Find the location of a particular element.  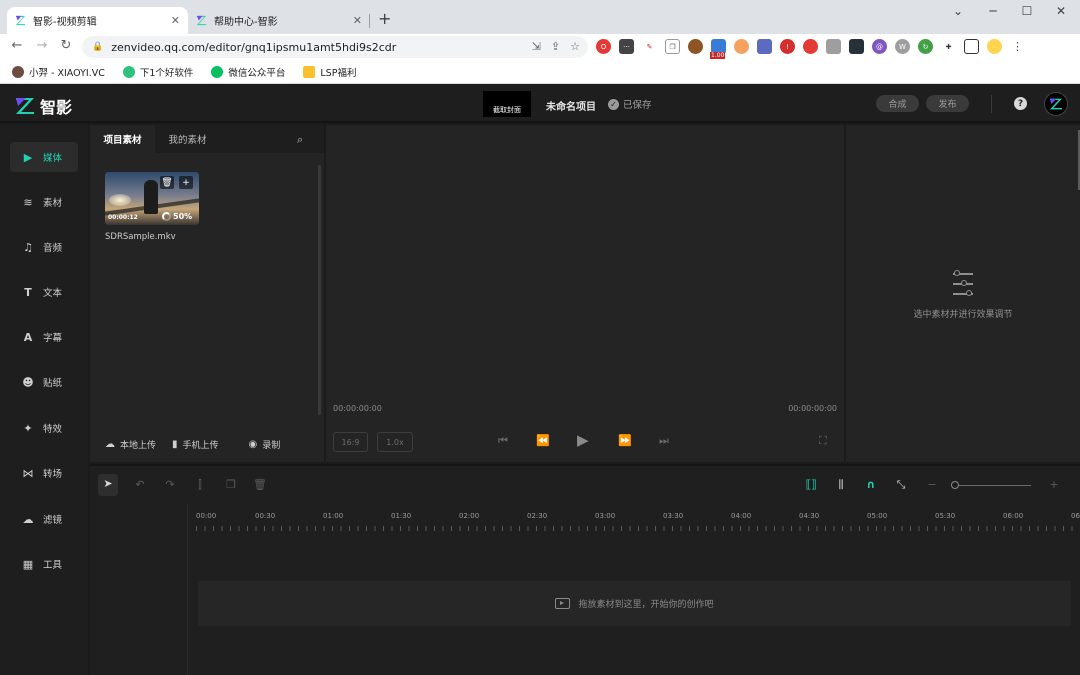

w-extension-icon: W is located at coordinates (902, 46).